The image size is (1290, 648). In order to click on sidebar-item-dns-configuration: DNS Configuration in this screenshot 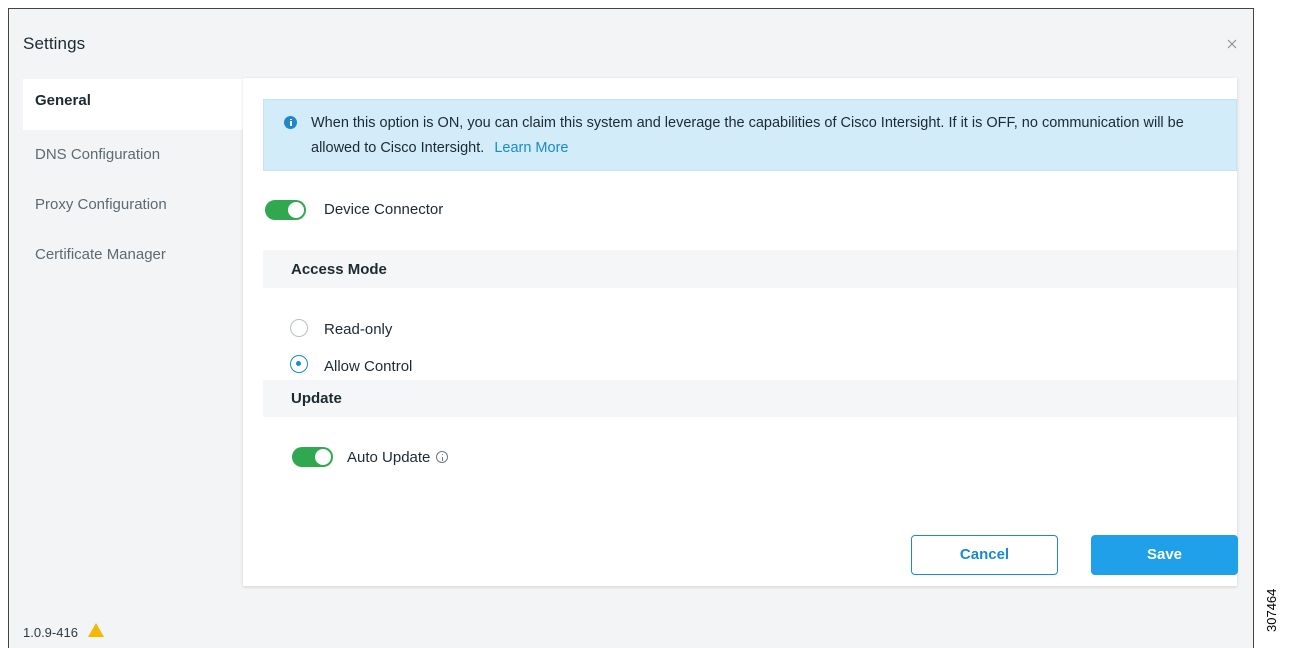, I will do `click(133, 155)`.